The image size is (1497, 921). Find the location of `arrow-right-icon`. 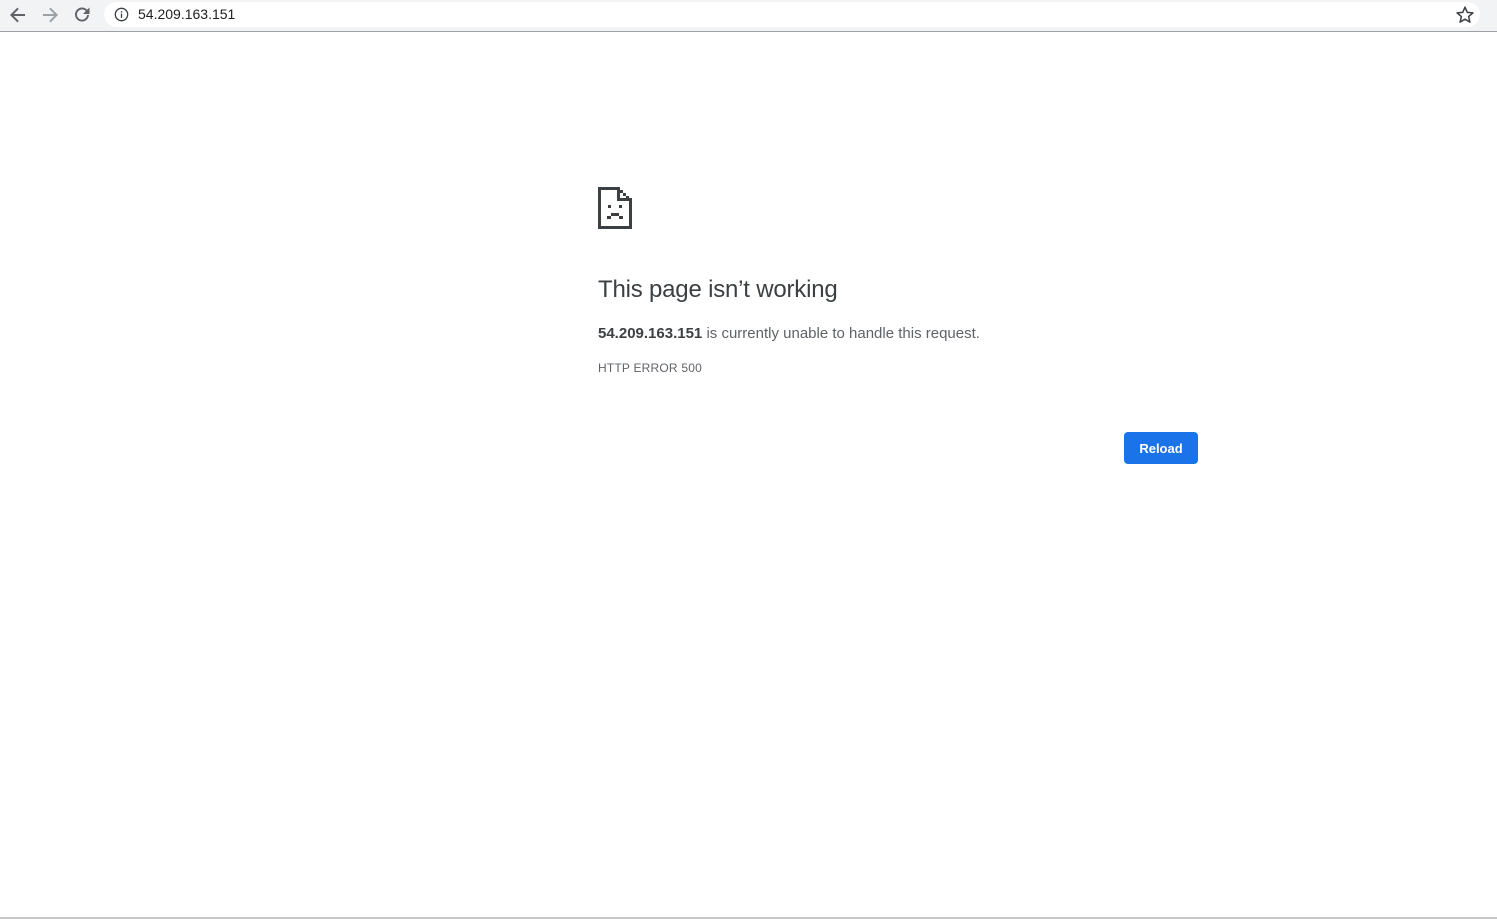

arrow-right-icon is located at coordinates (50, 15).